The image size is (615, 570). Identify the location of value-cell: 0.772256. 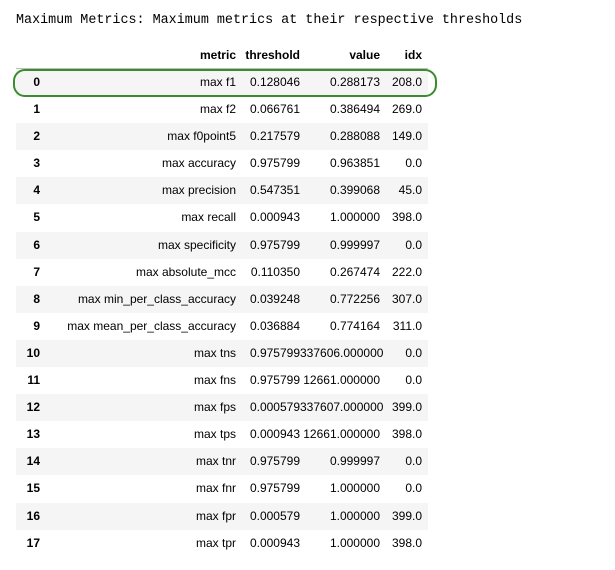
(354, 298).